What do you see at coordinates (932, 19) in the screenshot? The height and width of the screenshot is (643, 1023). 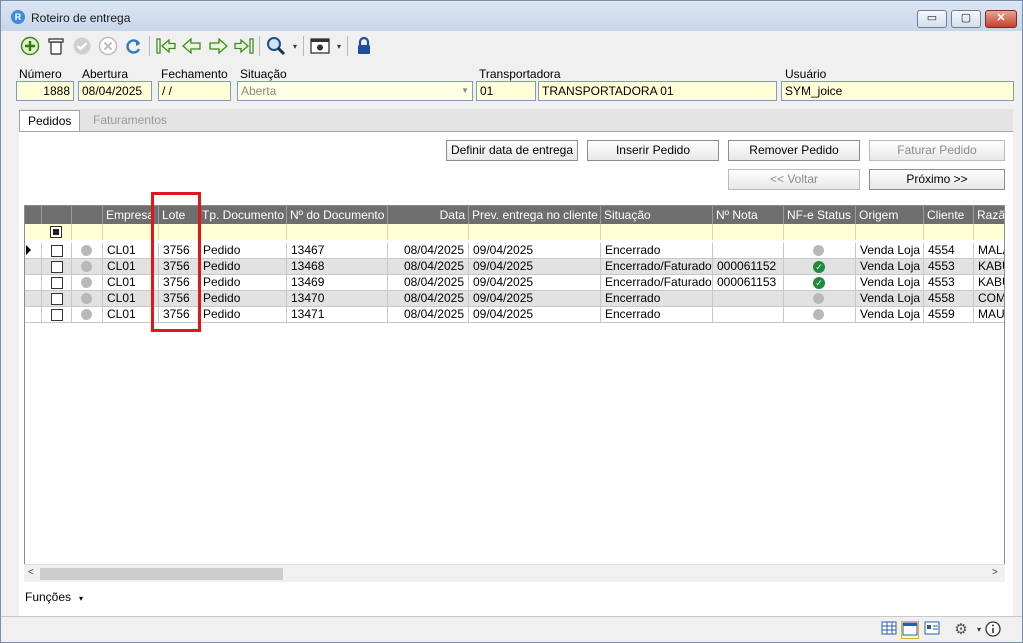 I see `minimize-button: ▭` at bounding box center [932, 19].